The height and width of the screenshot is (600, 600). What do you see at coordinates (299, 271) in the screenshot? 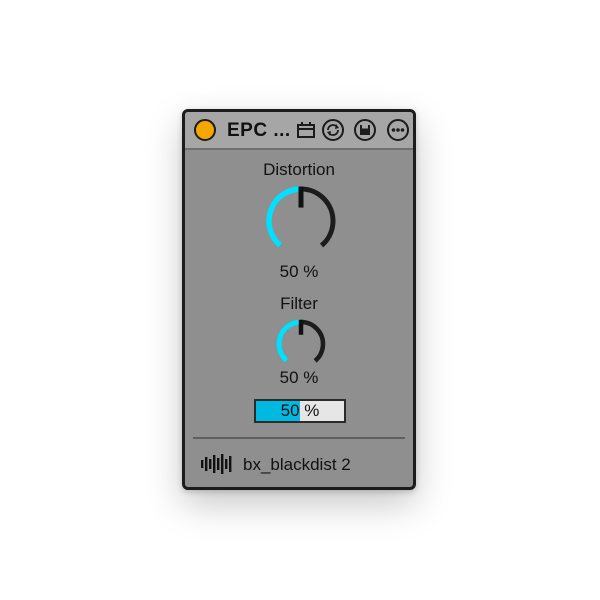
I see `distortion-value: 50 %` at bounding box center [299, 271].